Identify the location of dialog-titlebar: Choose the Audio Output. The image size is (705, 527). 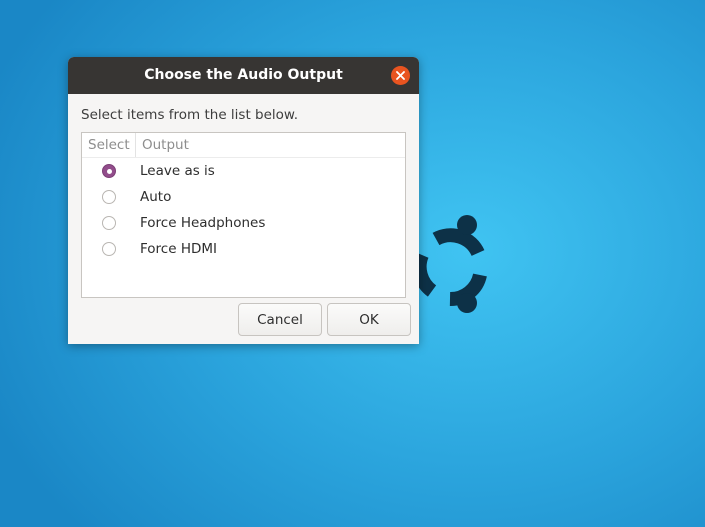
(243, 75).